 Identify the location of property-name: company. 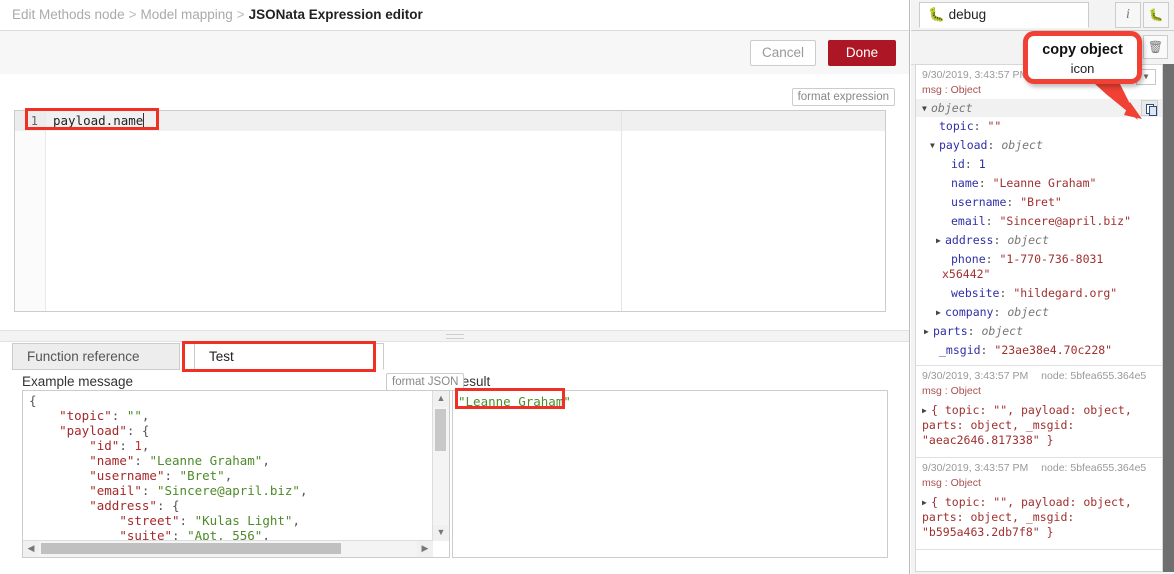
(969, 312).